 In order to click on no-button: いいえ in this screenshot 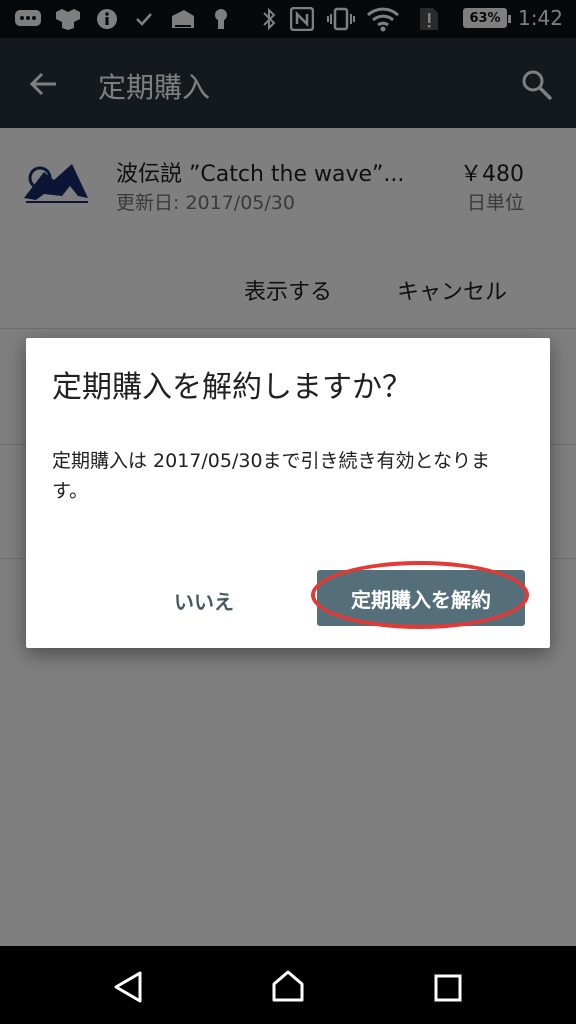, I will do `click(204, 600)`.